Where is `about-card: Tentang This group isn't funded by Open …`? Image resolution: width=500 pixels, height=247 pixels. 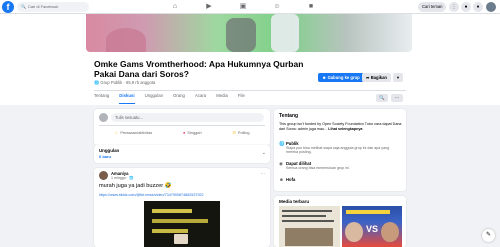 about-card: Tentang This group isn't funded by Open … is located at coordinates (340, 150).